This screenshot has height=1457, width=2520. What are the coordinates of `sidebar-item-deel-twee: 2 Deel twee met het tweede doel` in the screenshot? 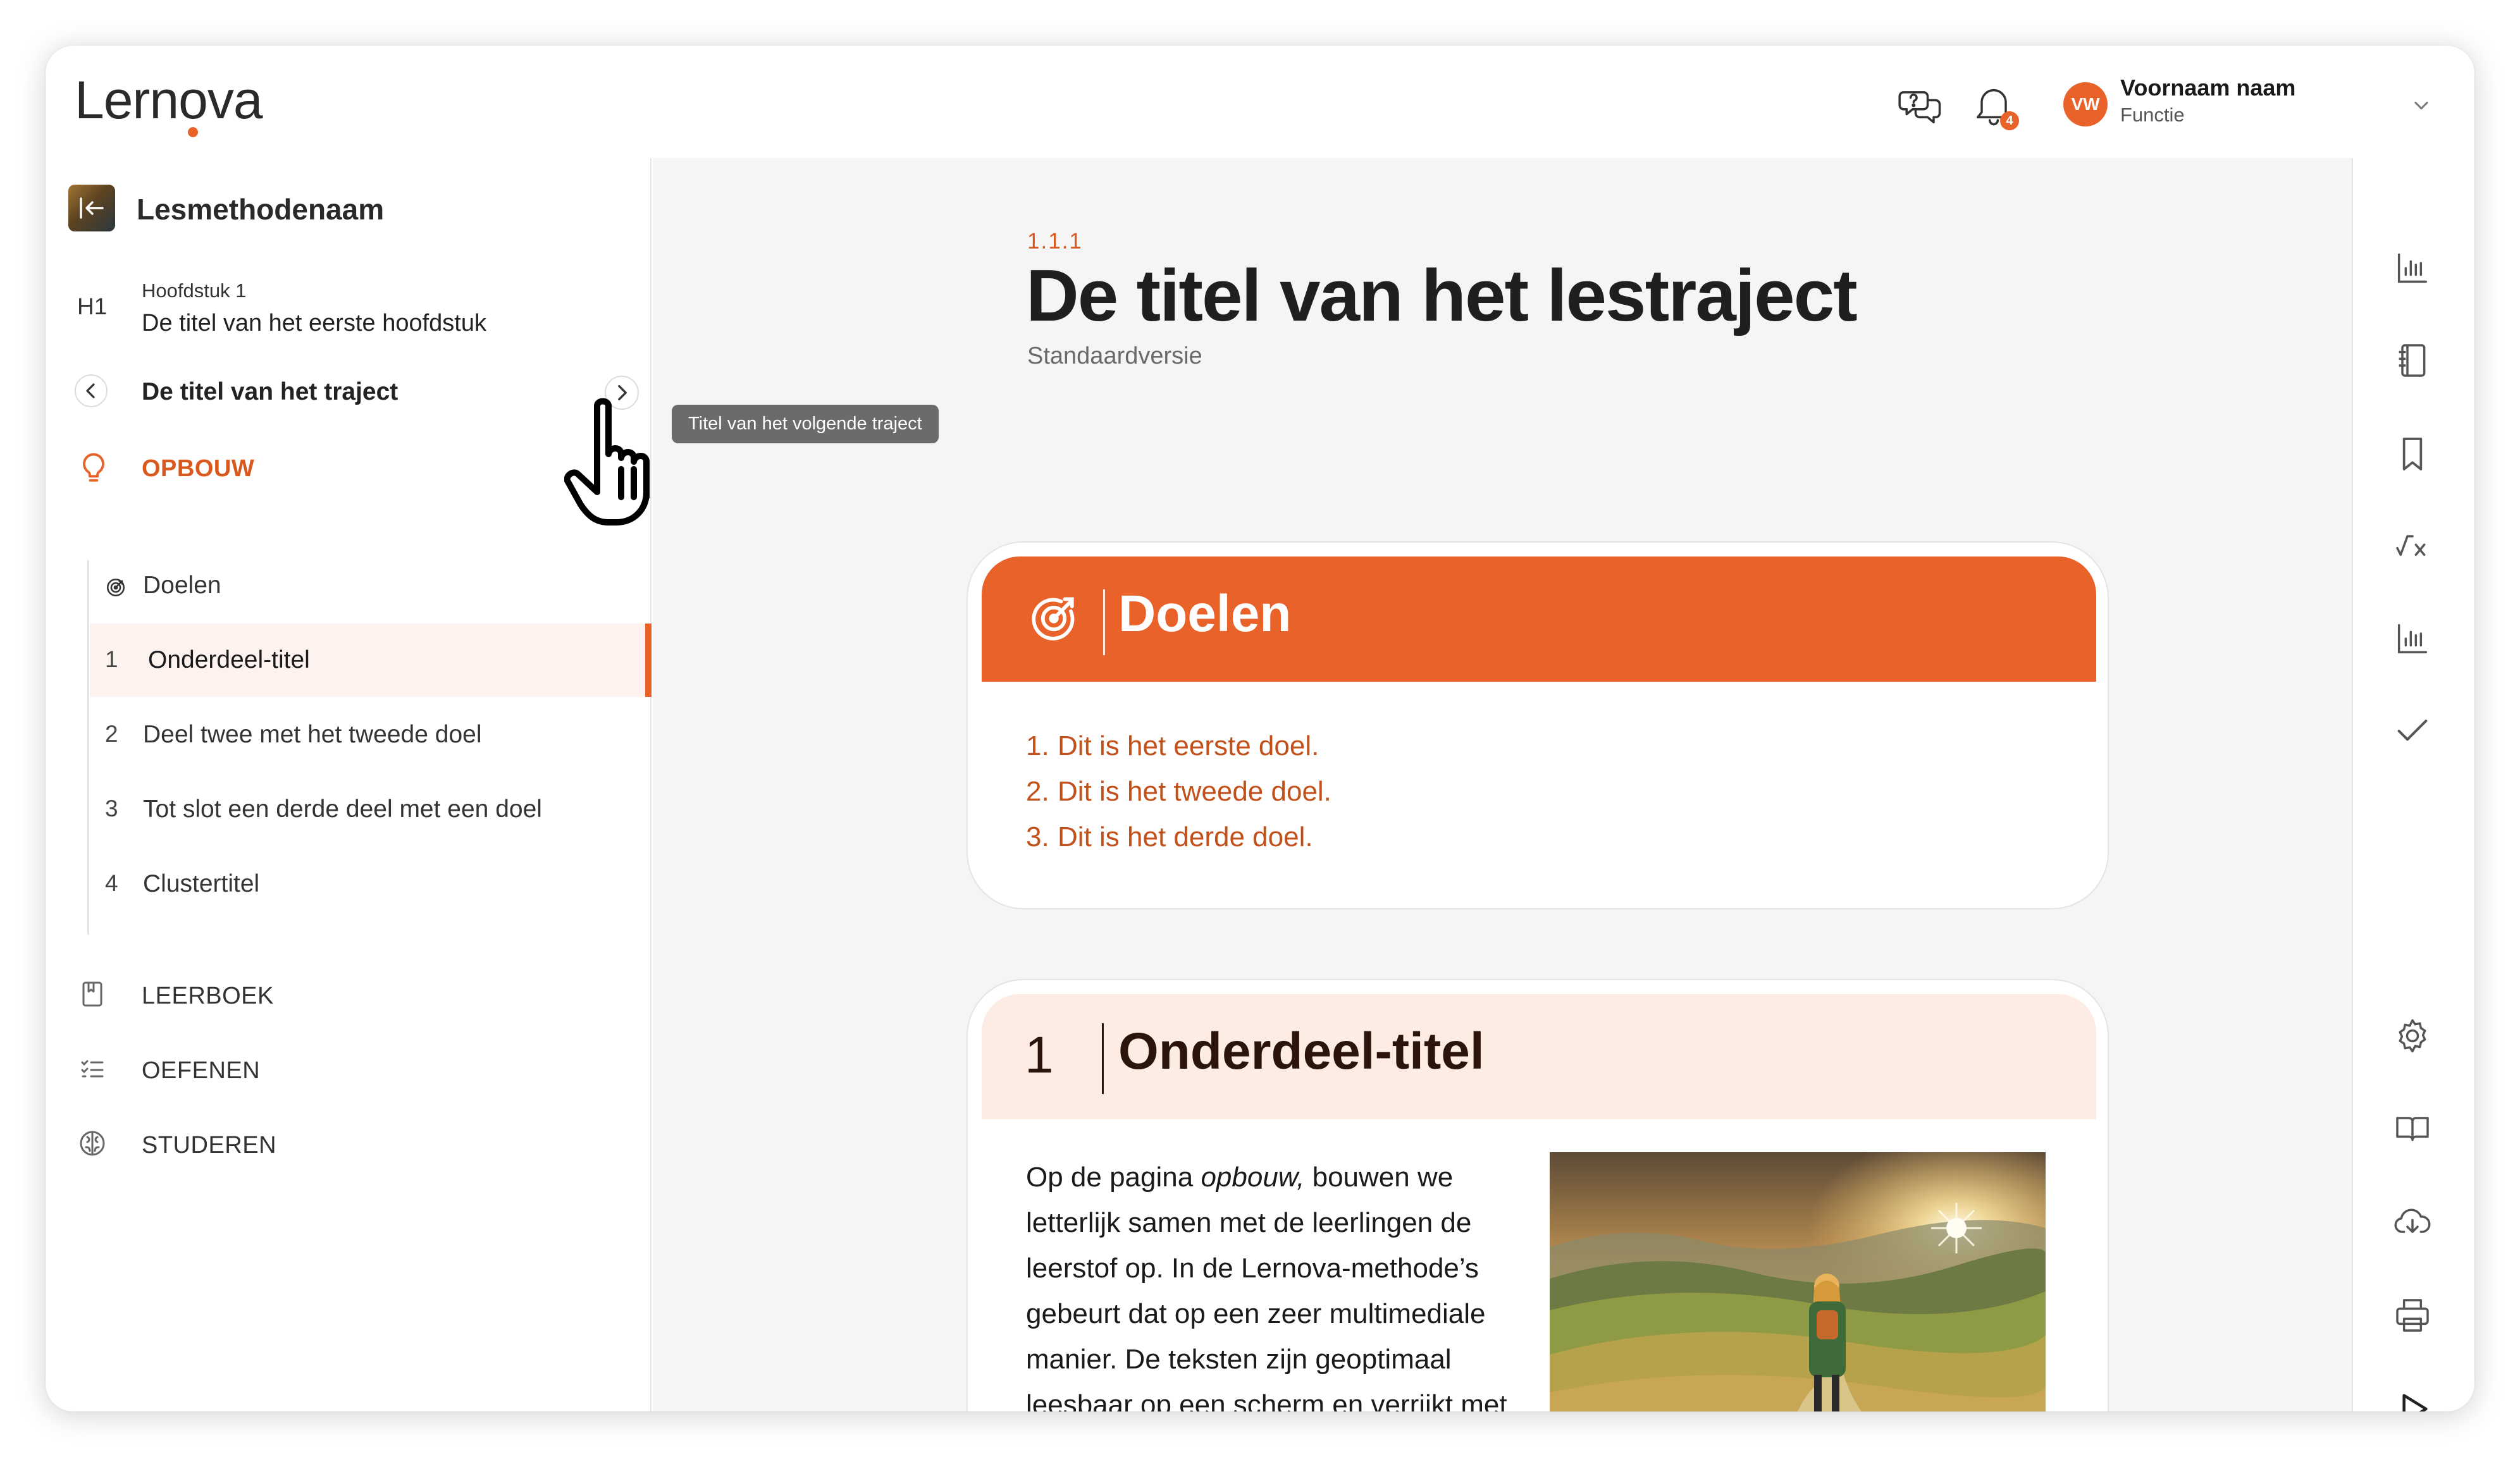 It's located at (371, 735).